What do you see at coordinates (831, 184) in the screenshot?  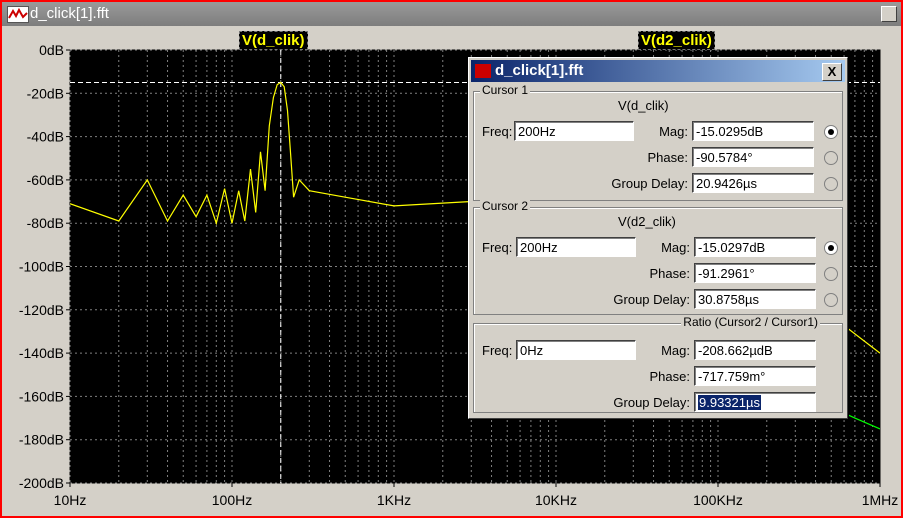 I see `cursor1-gd-radio` at bounding box center [831, 184].